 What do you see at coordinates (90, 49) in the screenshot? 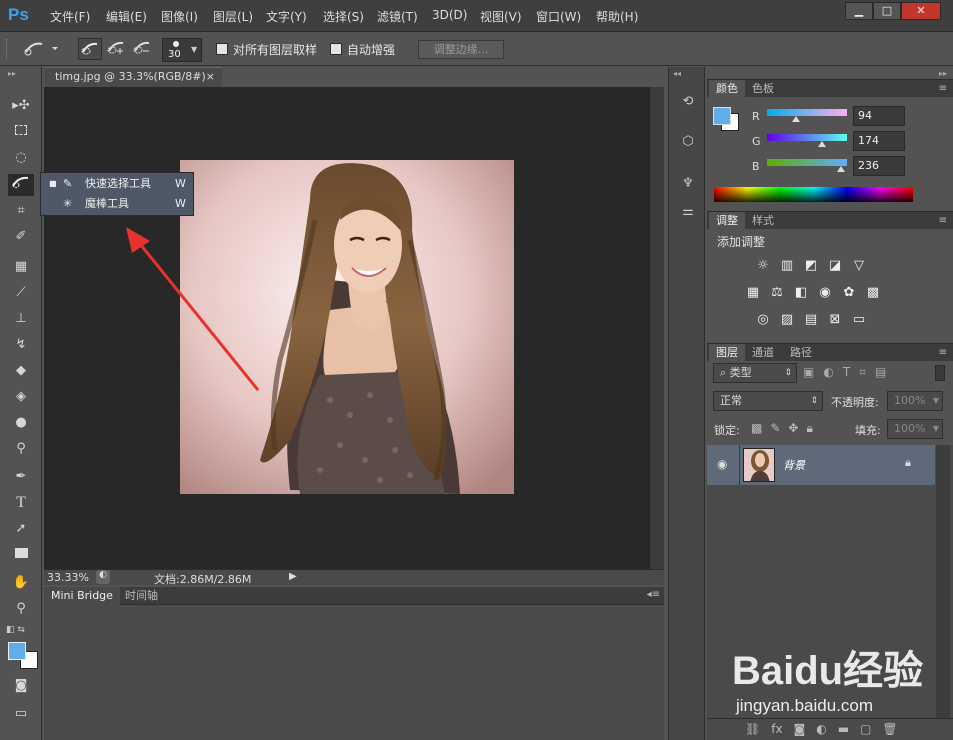
I see `new-selection-mode-button` at bounding box center [90, 49].